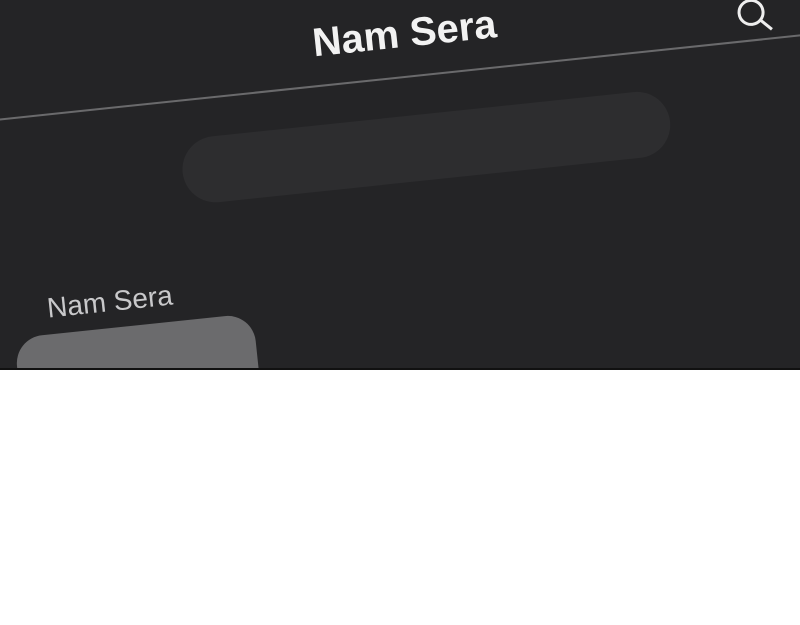  Describe the element at coordinates (404, 34) in the screenshot. I see `chat-title: Nam Sera` at that location.